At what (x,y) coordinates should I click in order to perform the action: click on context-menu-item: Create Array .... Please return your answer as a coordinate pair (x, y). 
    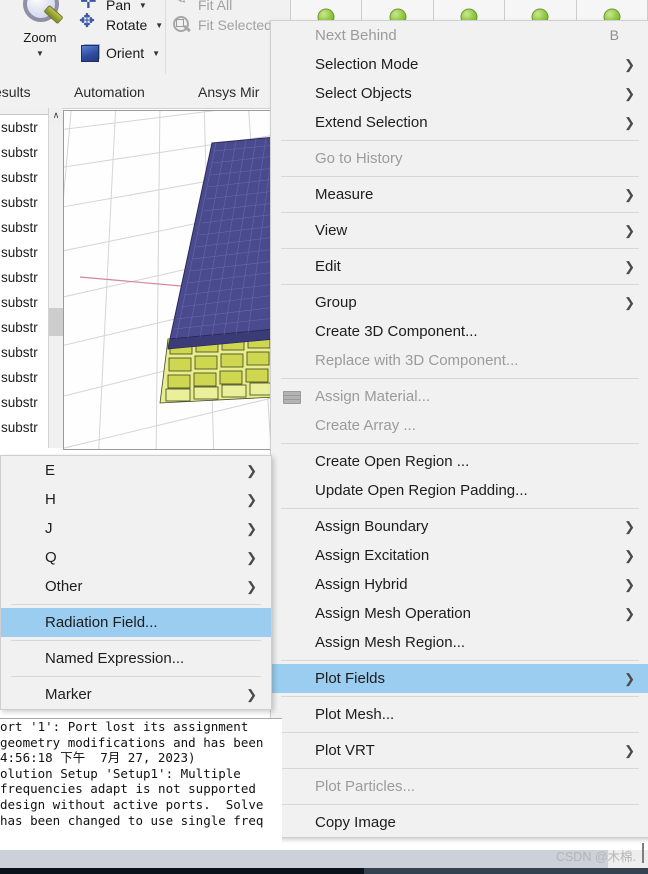
    Looking at the image, I should click on (459, 425).